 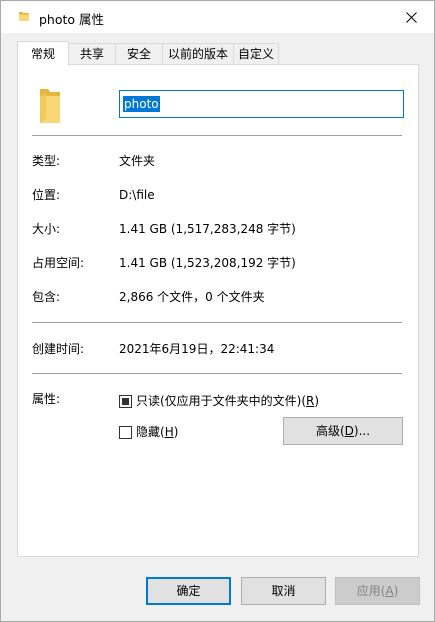 What do you see at coordinates (283, 591) in the screenshot?
I see `cancel-button: 取消` at bounding box center [283, 591].